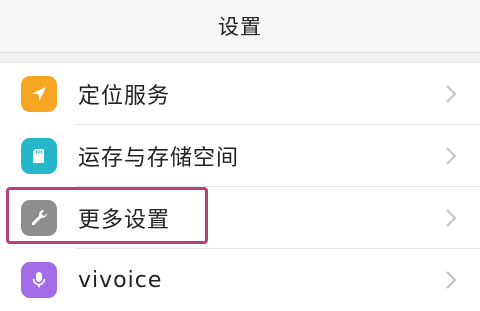  What do you see at coordinates (39, 280) in the screenshot?
I see `microphone-icon` at bounding box center [39, 280].